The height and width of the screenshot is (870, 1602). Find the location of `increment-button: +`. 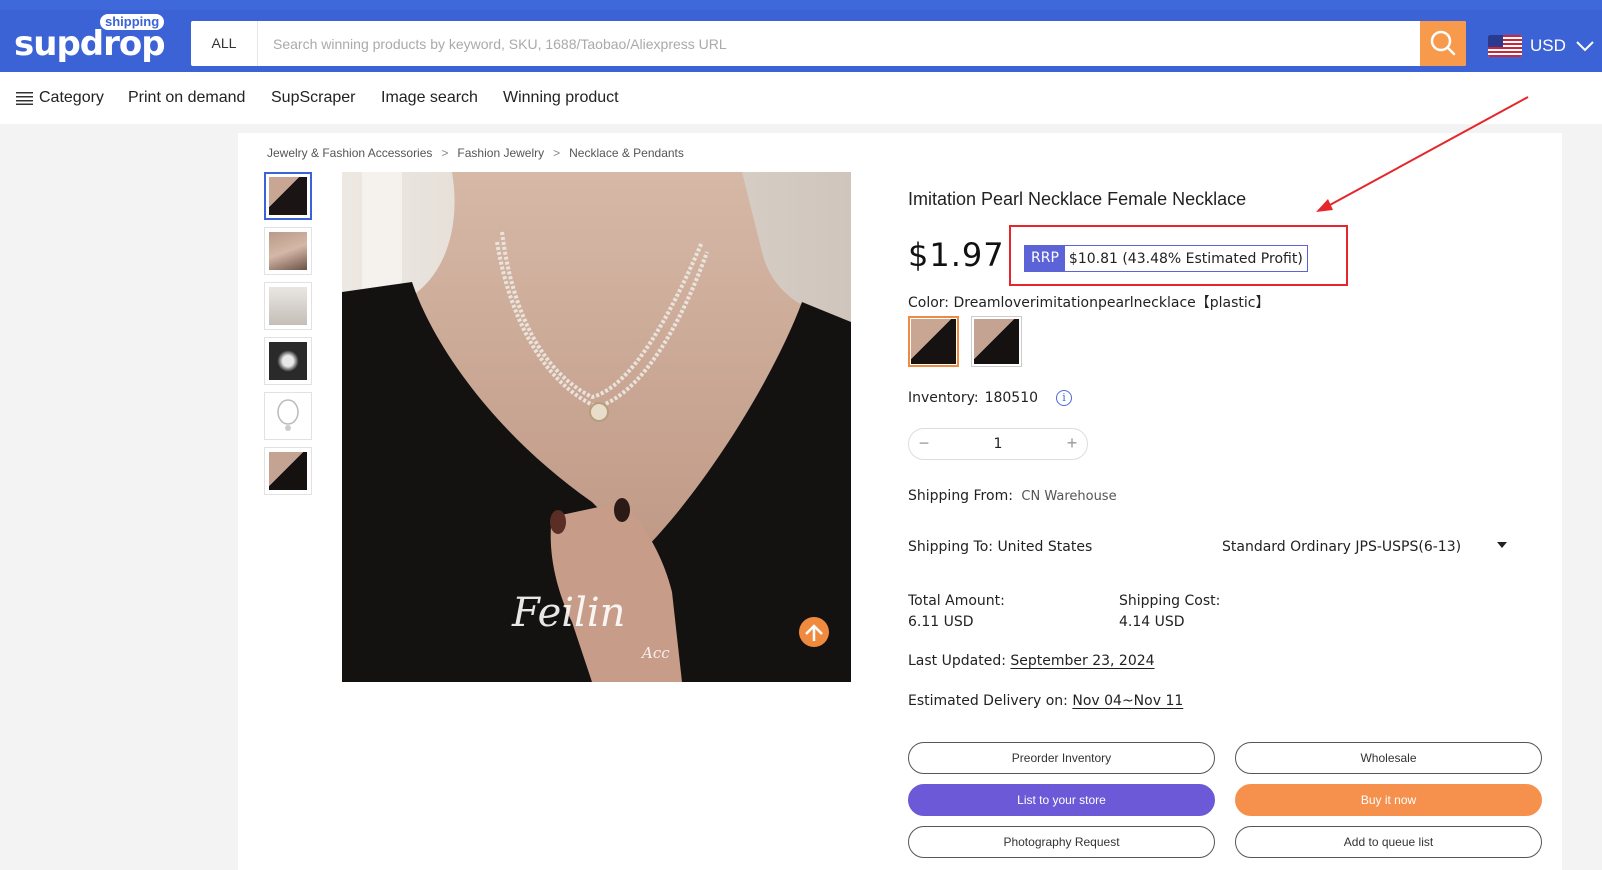

increment-button: + is located at coordinates (1072, 444).